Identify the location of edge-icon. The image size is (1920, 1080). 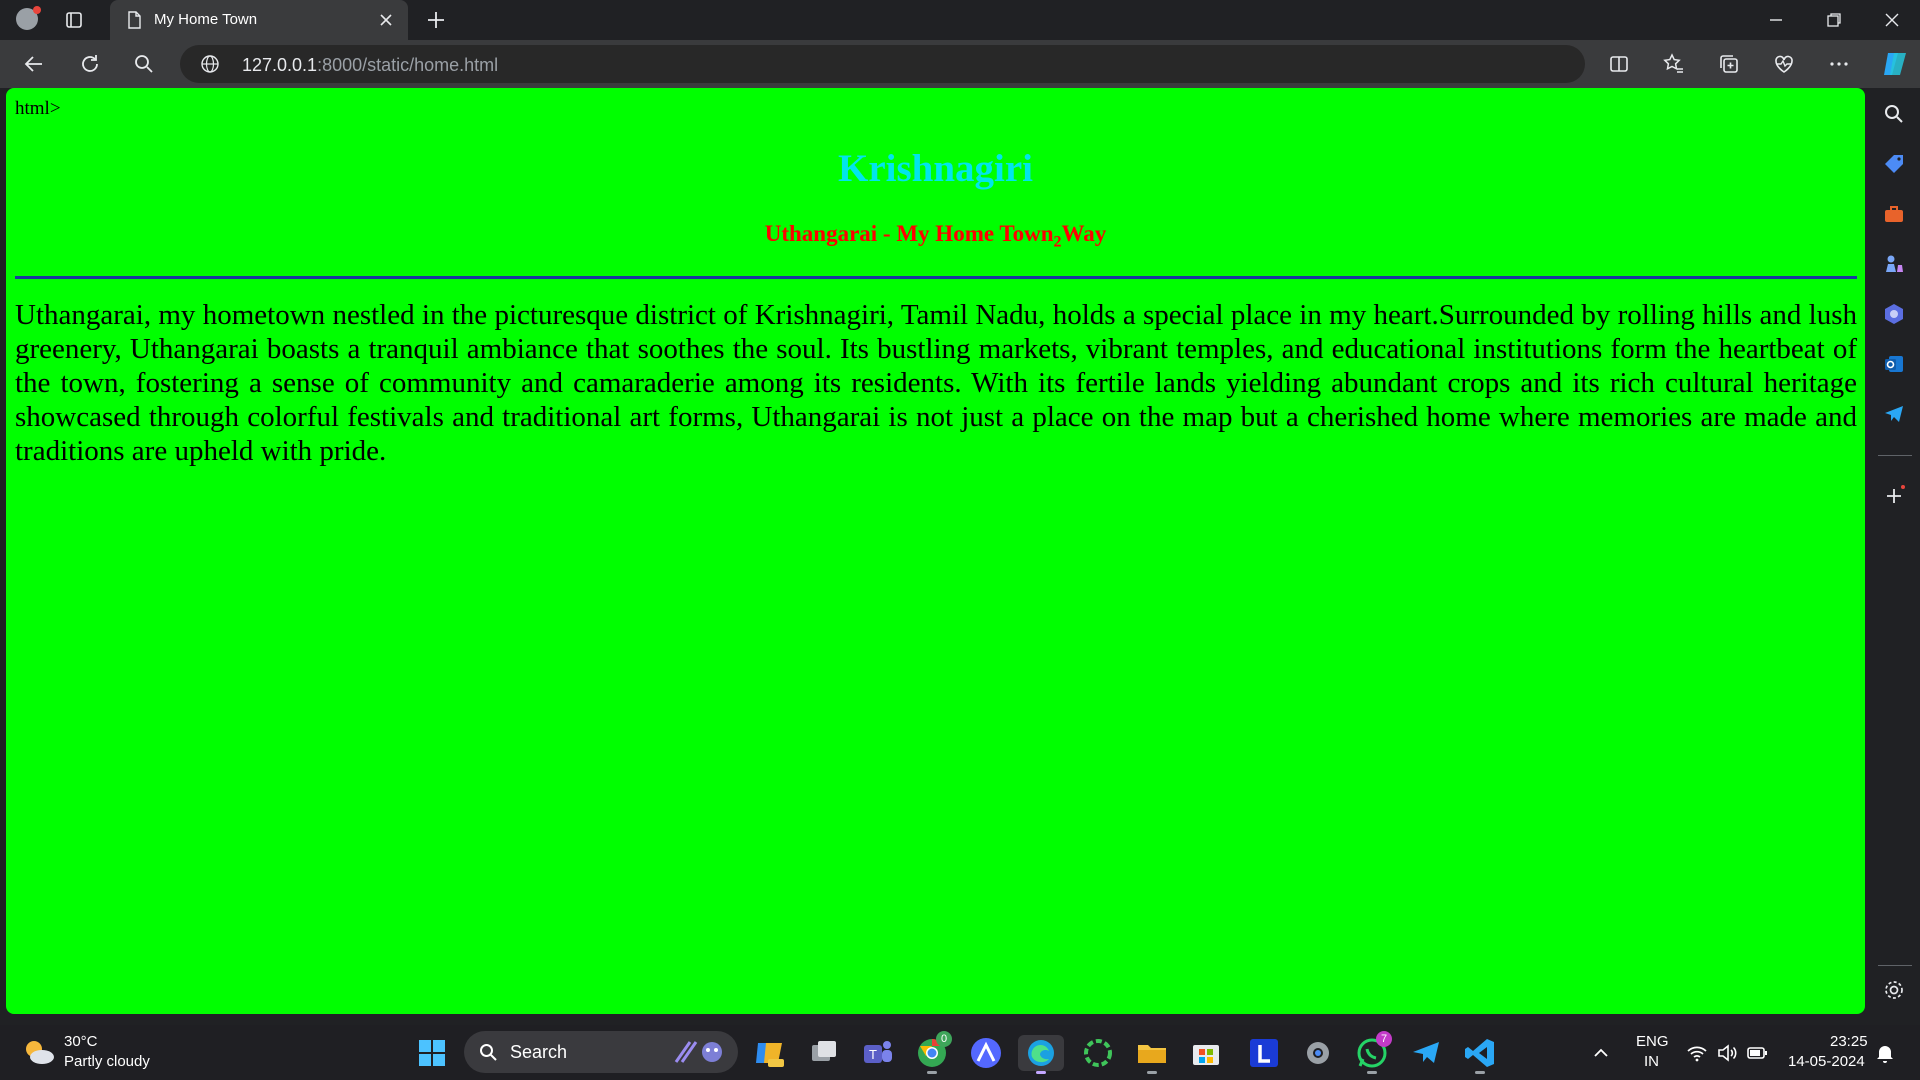
(1041, 1053).